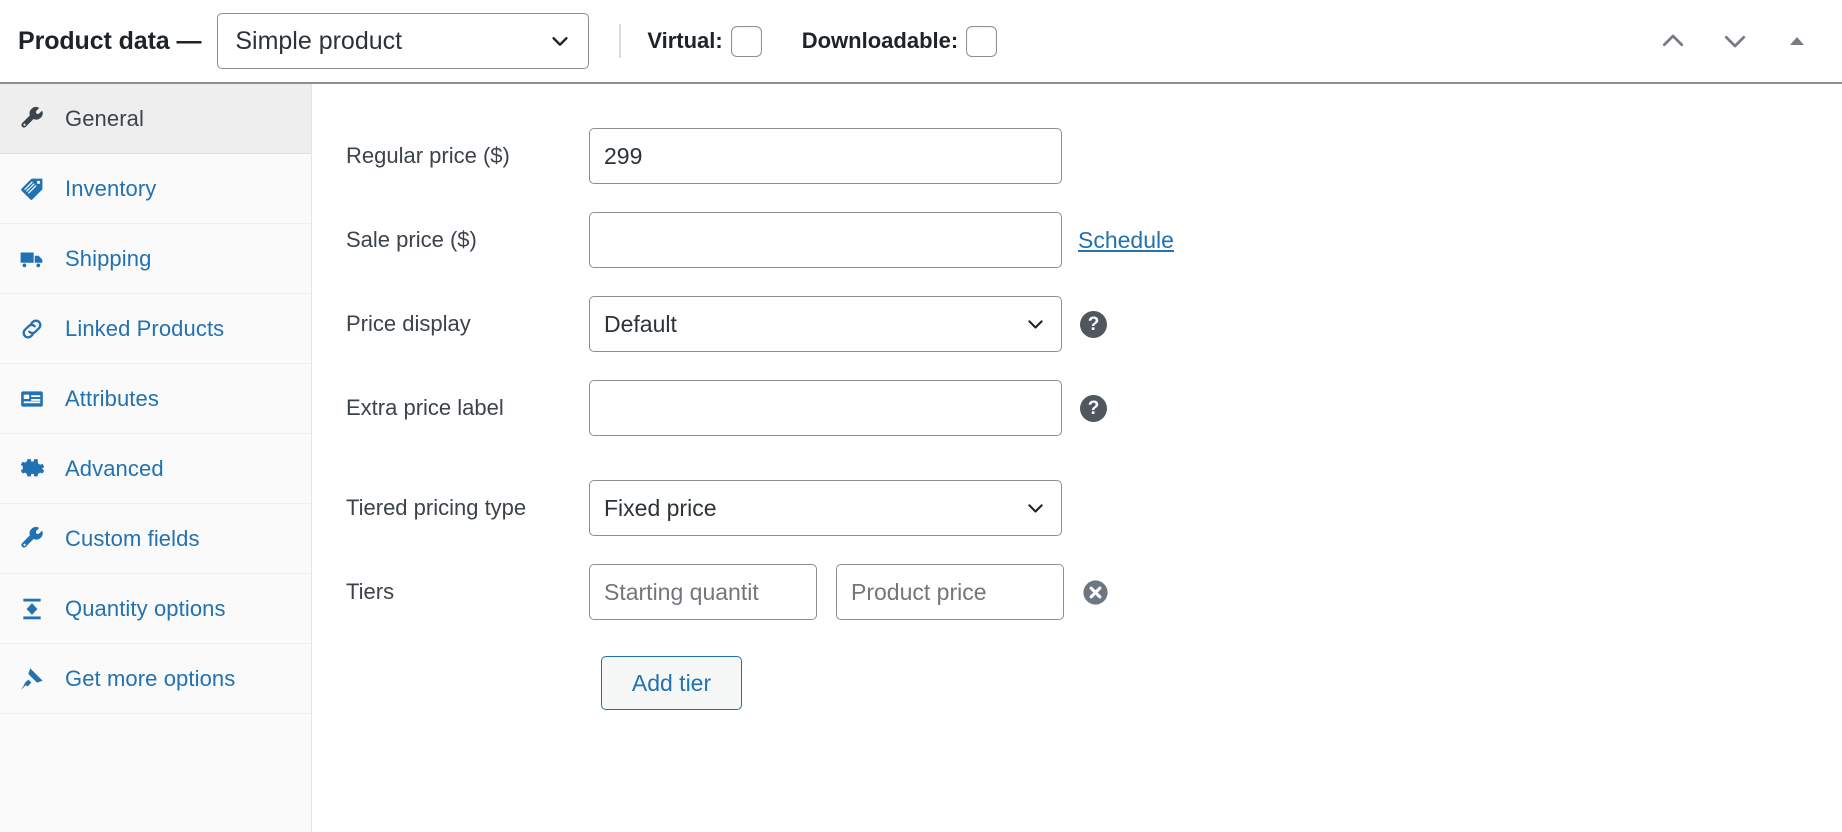 The height and width of the screenshot is (832, 1842). I want to click on price-display-row: Price display Default ?, so click(1077, 324).